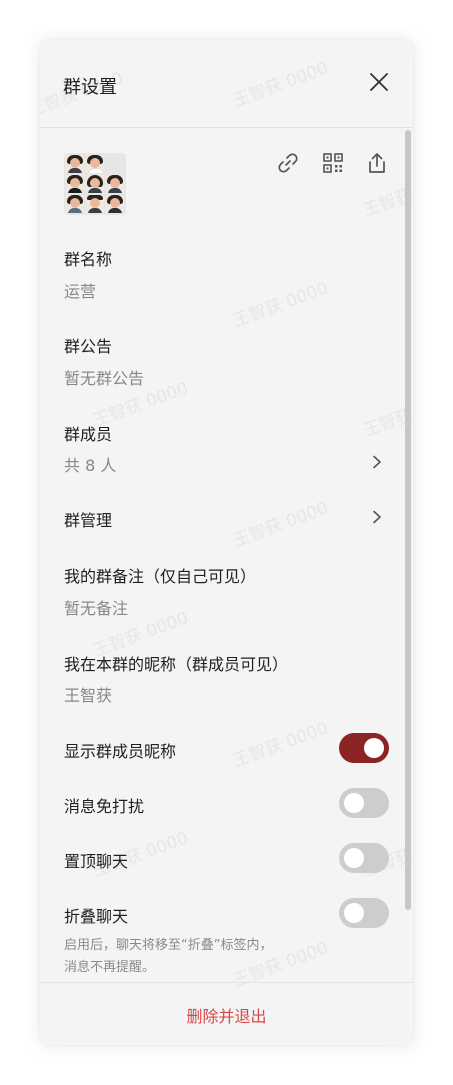  What do you see at coordinates (88, 520) in the screenshot?
I see `manage-label: 群管理` at bounding box center [88, 520].